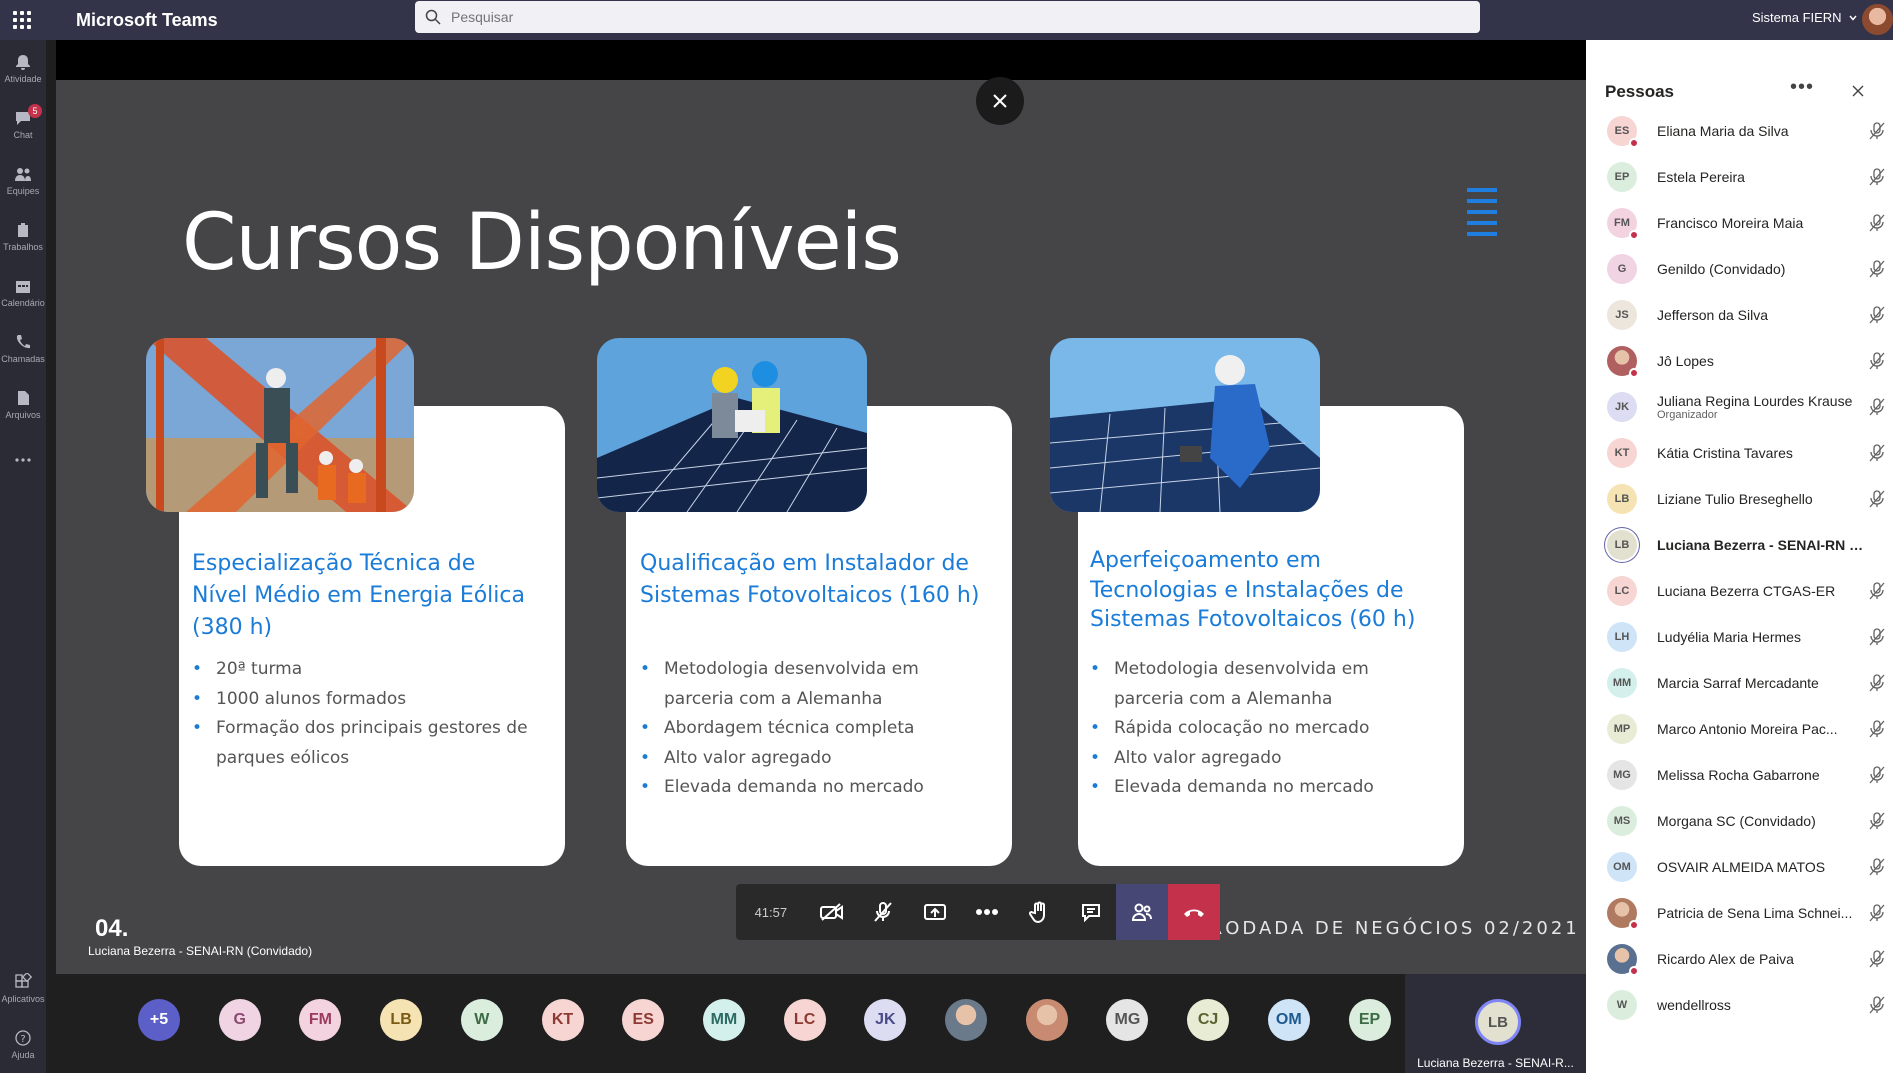  What do you see at coordinates (1744, 775) in the screenshot?
I see `participant-row: MG Melissa Rocha Gabarrone` at bounding box center [1744, 775].